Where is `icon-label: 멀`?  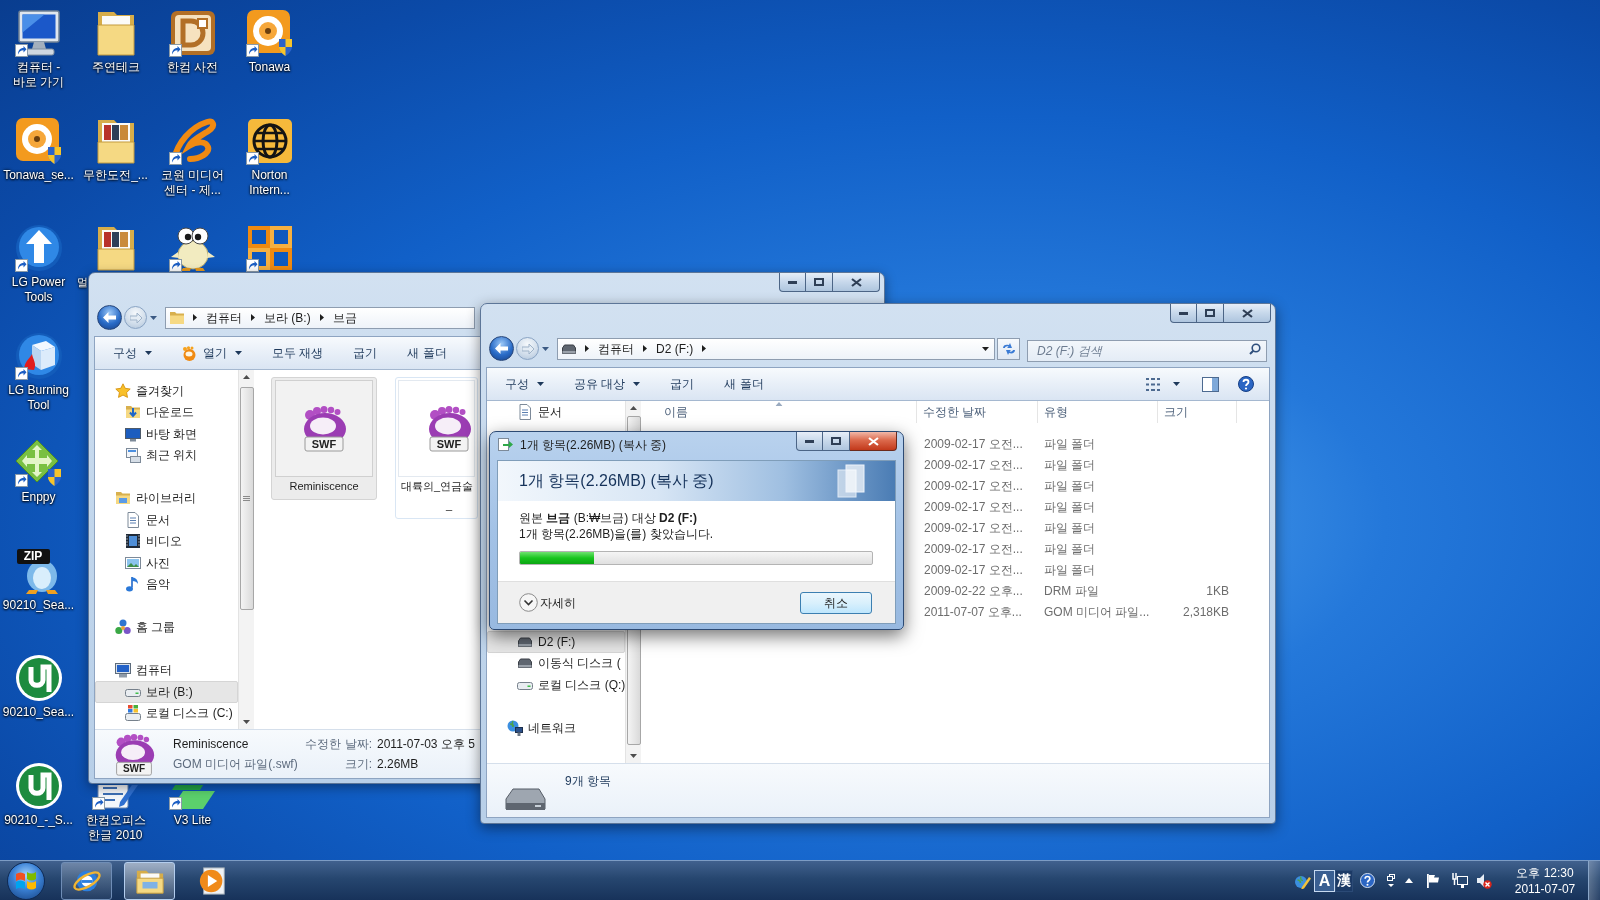 icon-label: 멀 is located at coordinates (82, 282).